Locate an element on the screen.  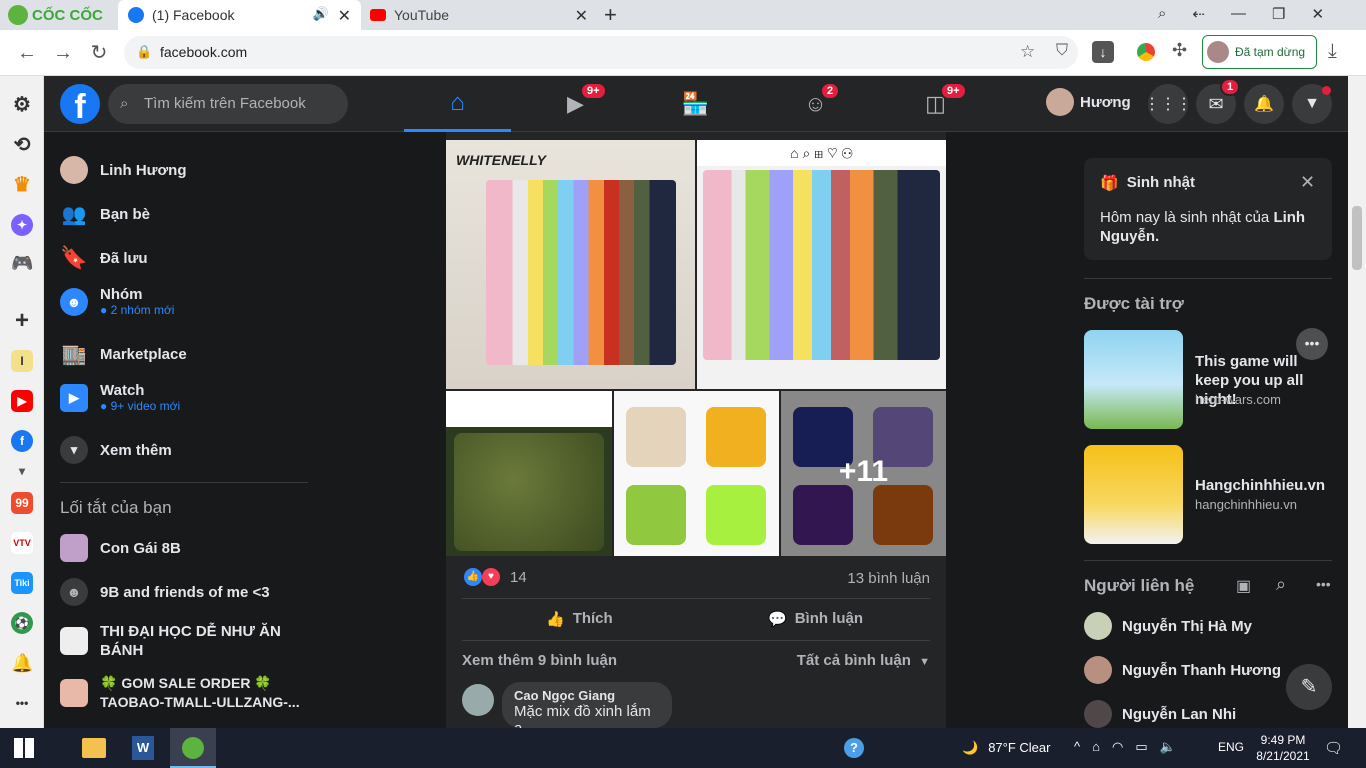
video-call-icon: ▣ is located at coordinates (1243, 586).